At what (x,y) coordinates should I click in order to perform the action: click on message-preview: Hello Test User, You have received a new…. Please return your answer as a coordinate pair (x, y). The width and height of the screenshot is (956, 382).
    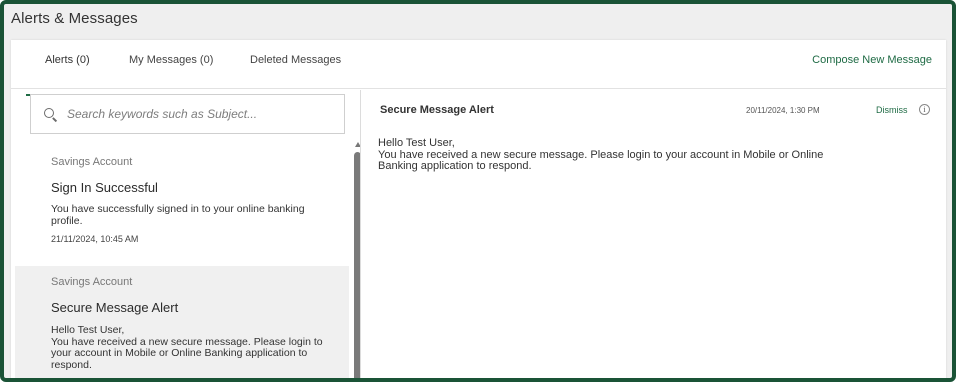
    Looking at the image, I should click on (191, 347).